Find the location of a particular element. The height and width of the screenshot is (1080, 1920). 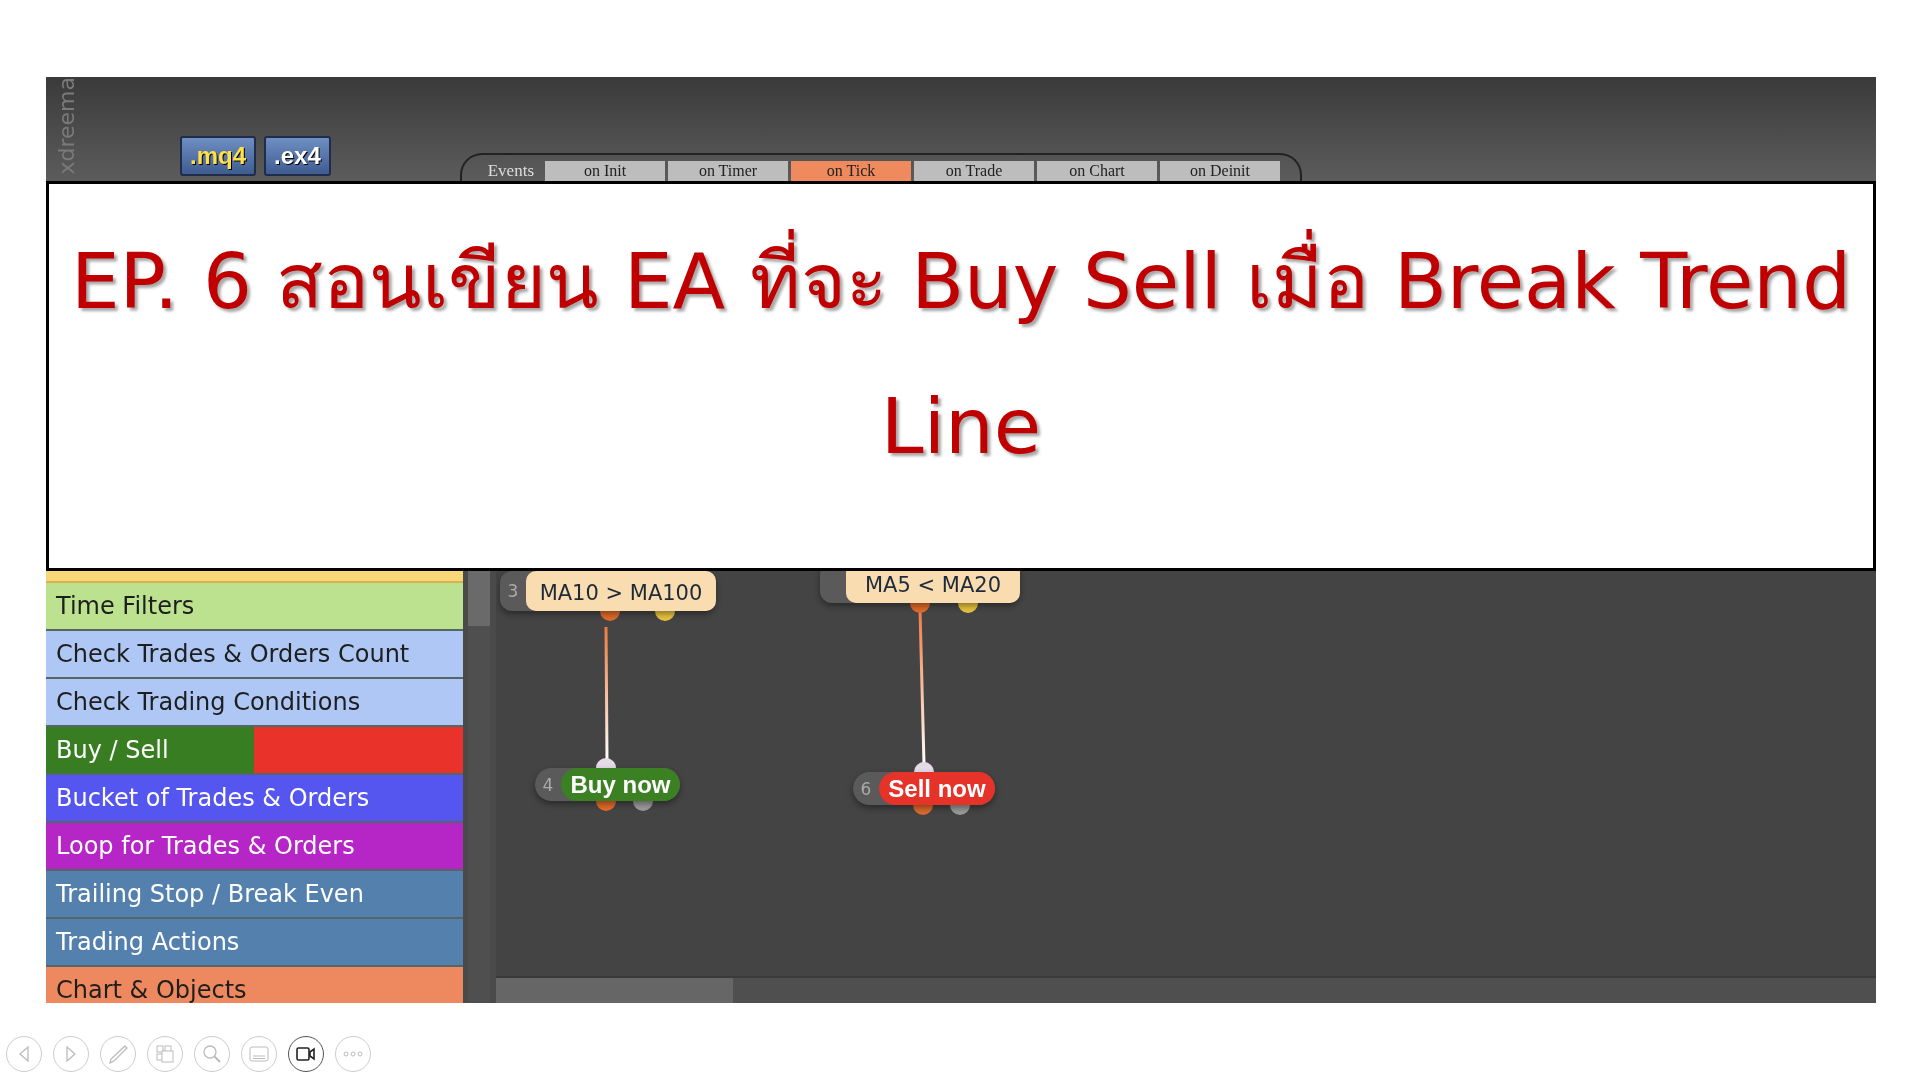

video-camera-icon is located at coordinates (306, 1054).